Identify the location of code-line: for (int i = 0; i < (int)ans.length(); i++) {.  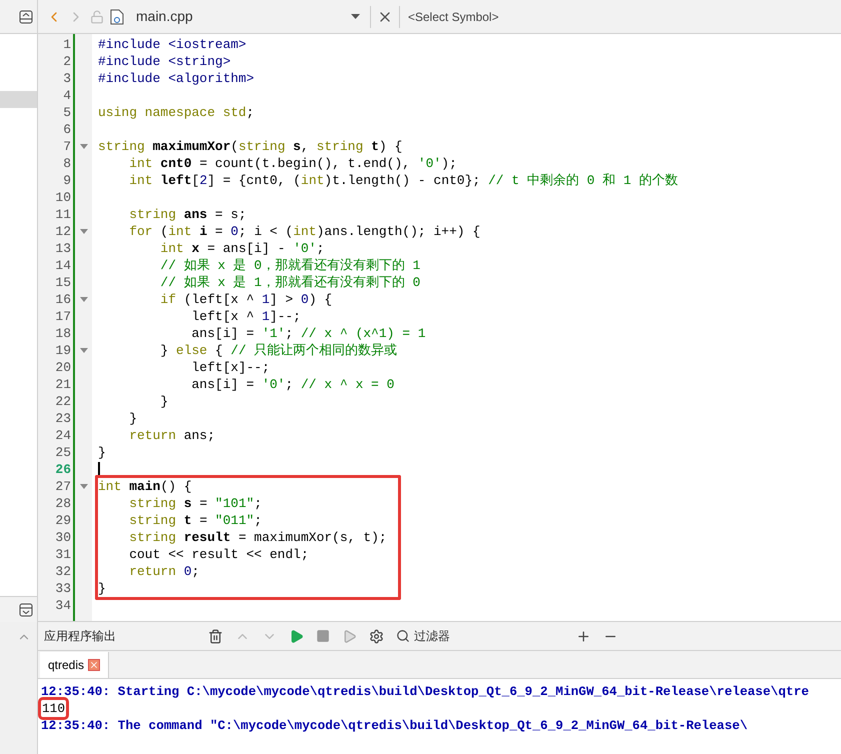
(305, 231).